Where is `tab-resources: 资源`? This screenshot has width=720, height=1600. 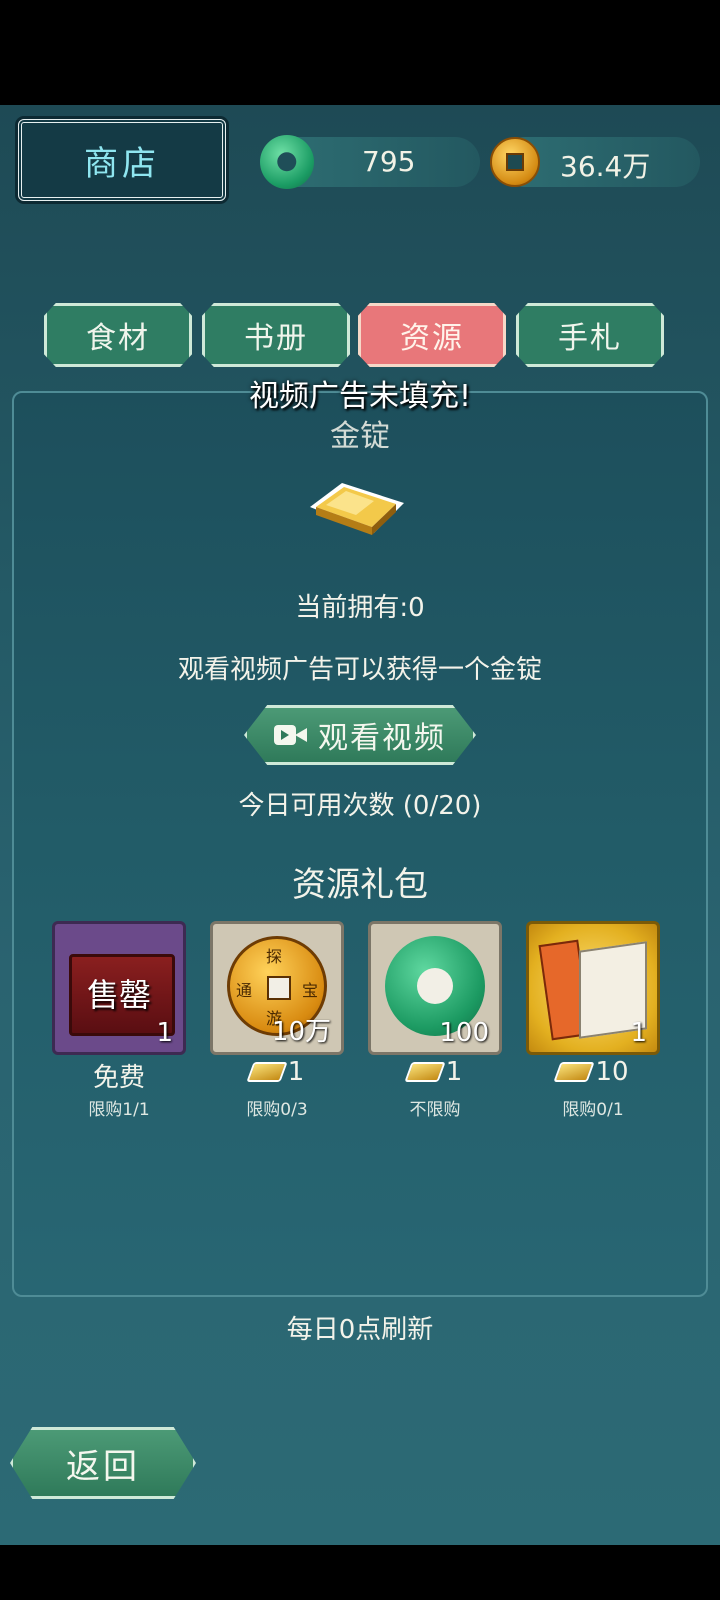
tab-resources: 资源 is located at coordinates (432, 335).